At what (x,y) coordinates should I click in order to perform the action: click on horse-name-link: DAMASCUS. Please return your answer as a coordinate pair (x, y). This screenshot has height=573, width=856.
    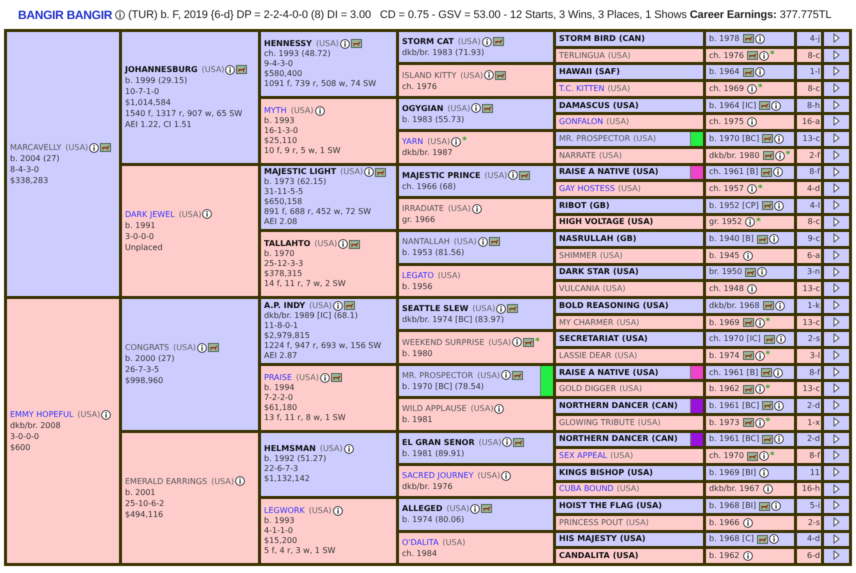
    Looking at the image, I should click on (584, 106).